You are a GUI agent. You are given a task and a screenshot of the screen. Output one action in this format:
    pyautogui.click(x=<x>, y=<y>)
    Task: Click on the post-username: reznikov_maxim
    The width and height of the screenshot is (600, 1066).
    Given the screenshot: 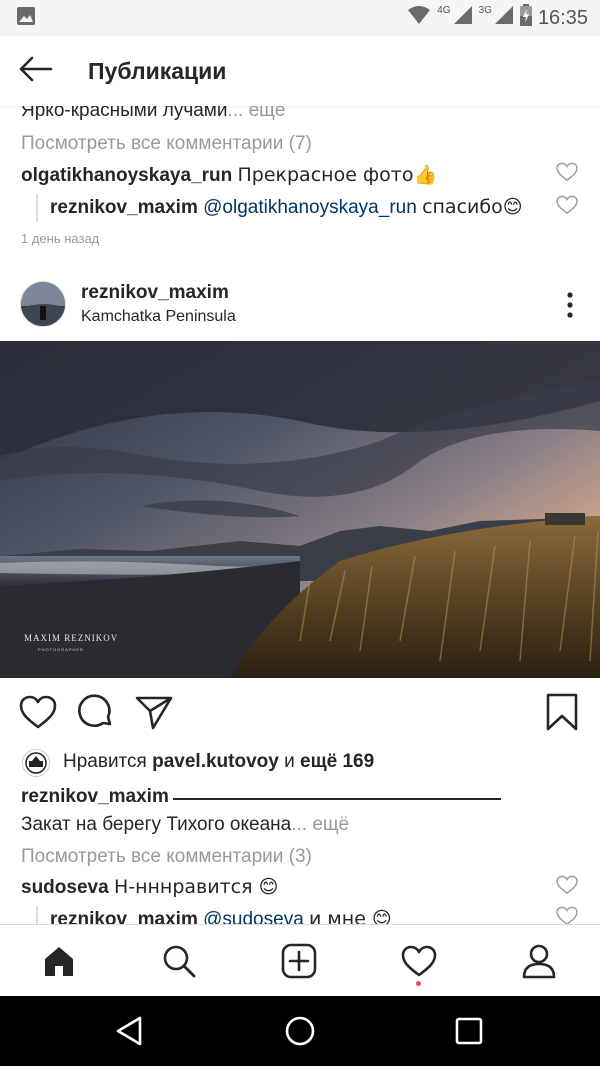 What is the action you would take?
    pyautogui.click(x=155, y=293)
    